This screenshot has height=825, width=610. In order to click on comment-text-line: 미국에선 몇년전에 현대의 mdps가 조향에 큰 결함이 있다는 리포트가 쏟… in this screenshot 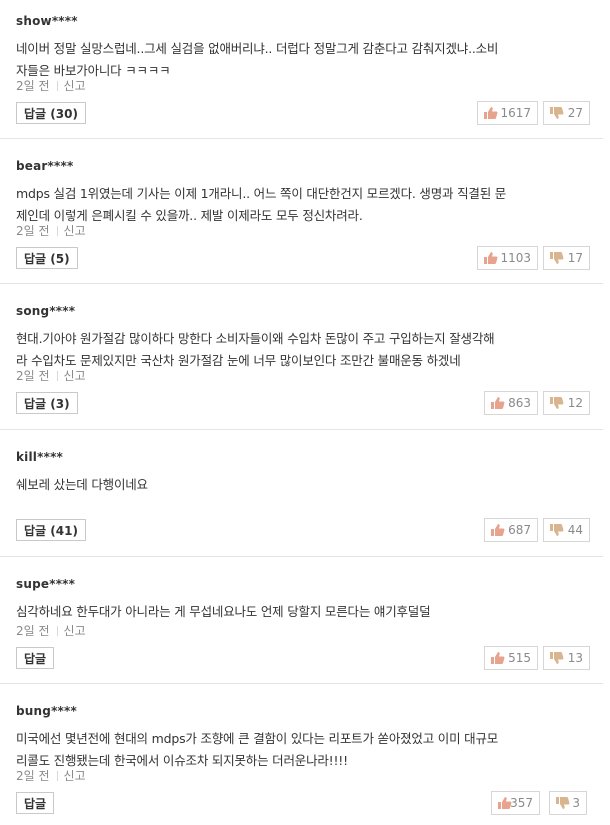, I will do `click(257, 738)`.